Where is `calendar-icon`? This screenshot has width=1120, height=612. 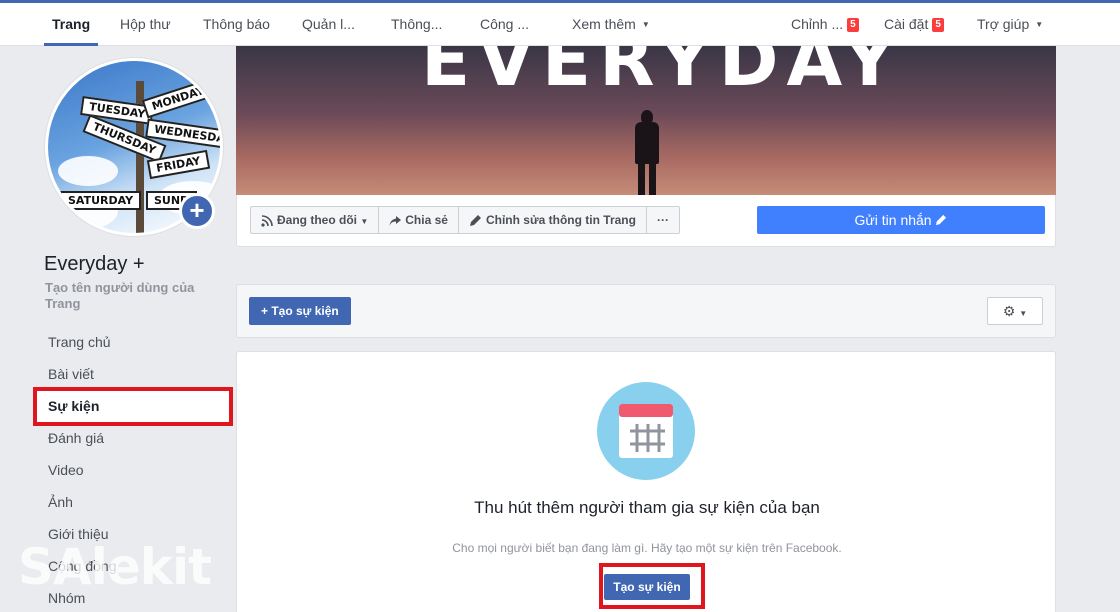 calendar-icon is located at coordinates (646, 431).